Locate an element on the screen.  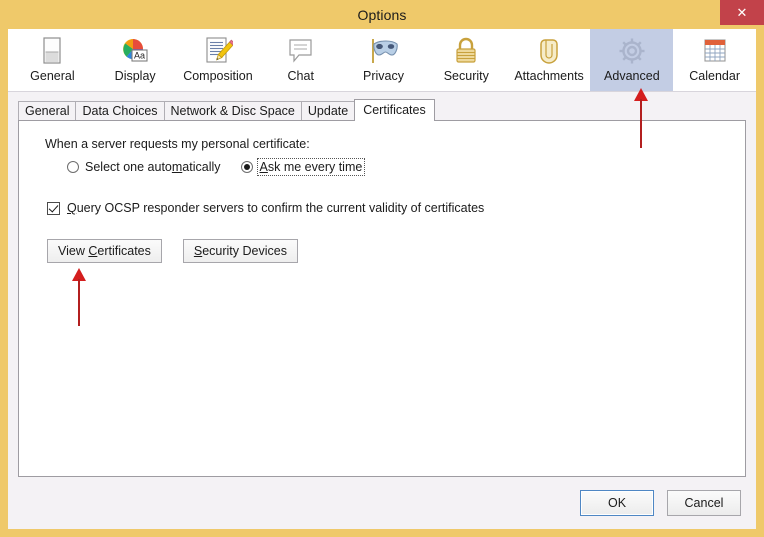
category-label: Composition is located at coordinates (218, 76).